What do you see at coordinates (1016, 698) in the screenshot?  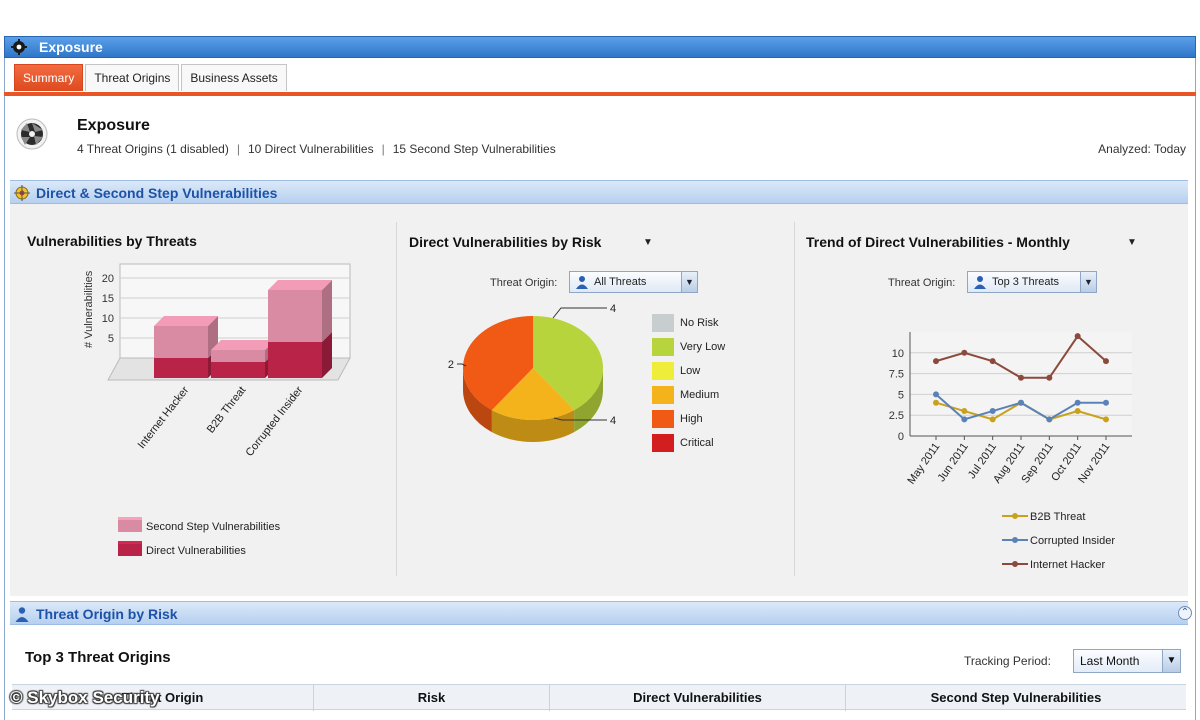 I see `column-header-second-step-vulnerabilities: Second Step Vulnerabilities` at bounding box center [1016, 698].